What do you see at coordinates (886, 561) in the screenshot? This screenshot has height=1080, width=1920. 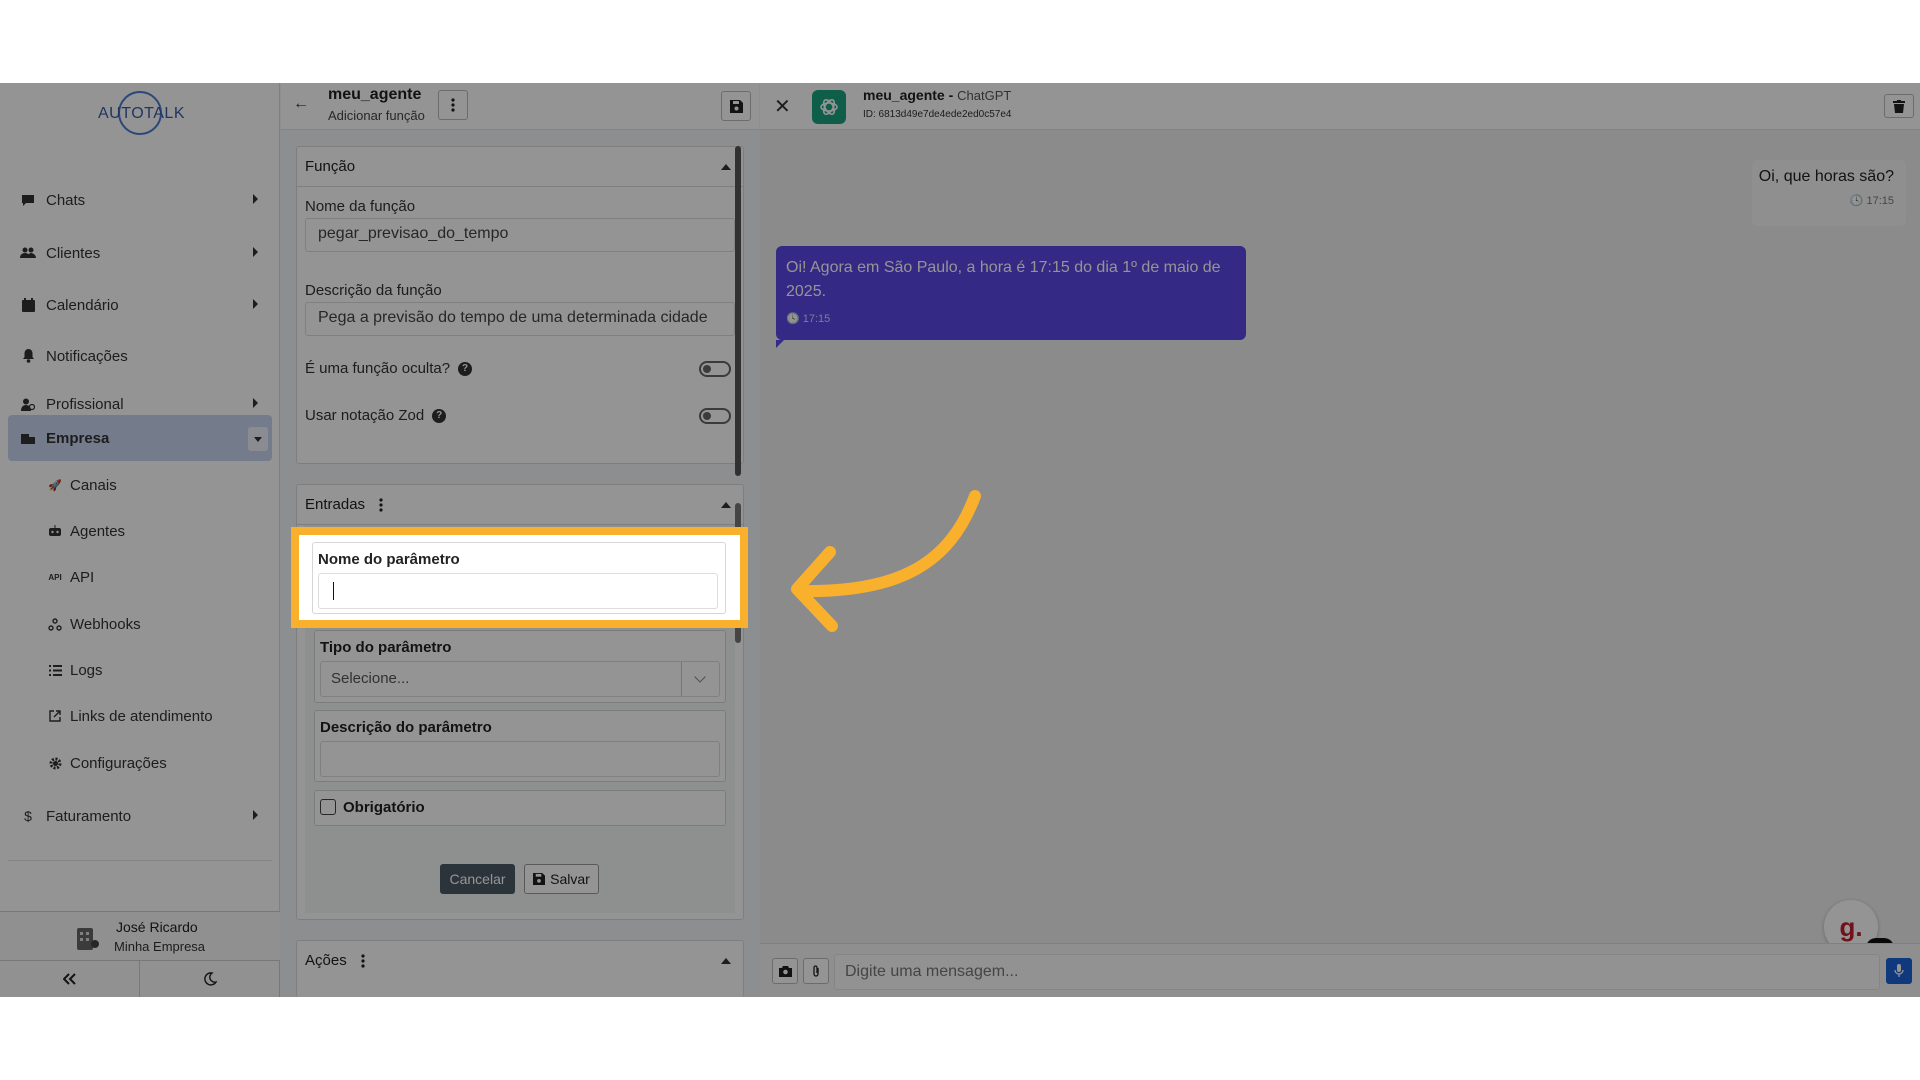 I see `tutorial-arrow-icon` at bounding box center [886, 561].